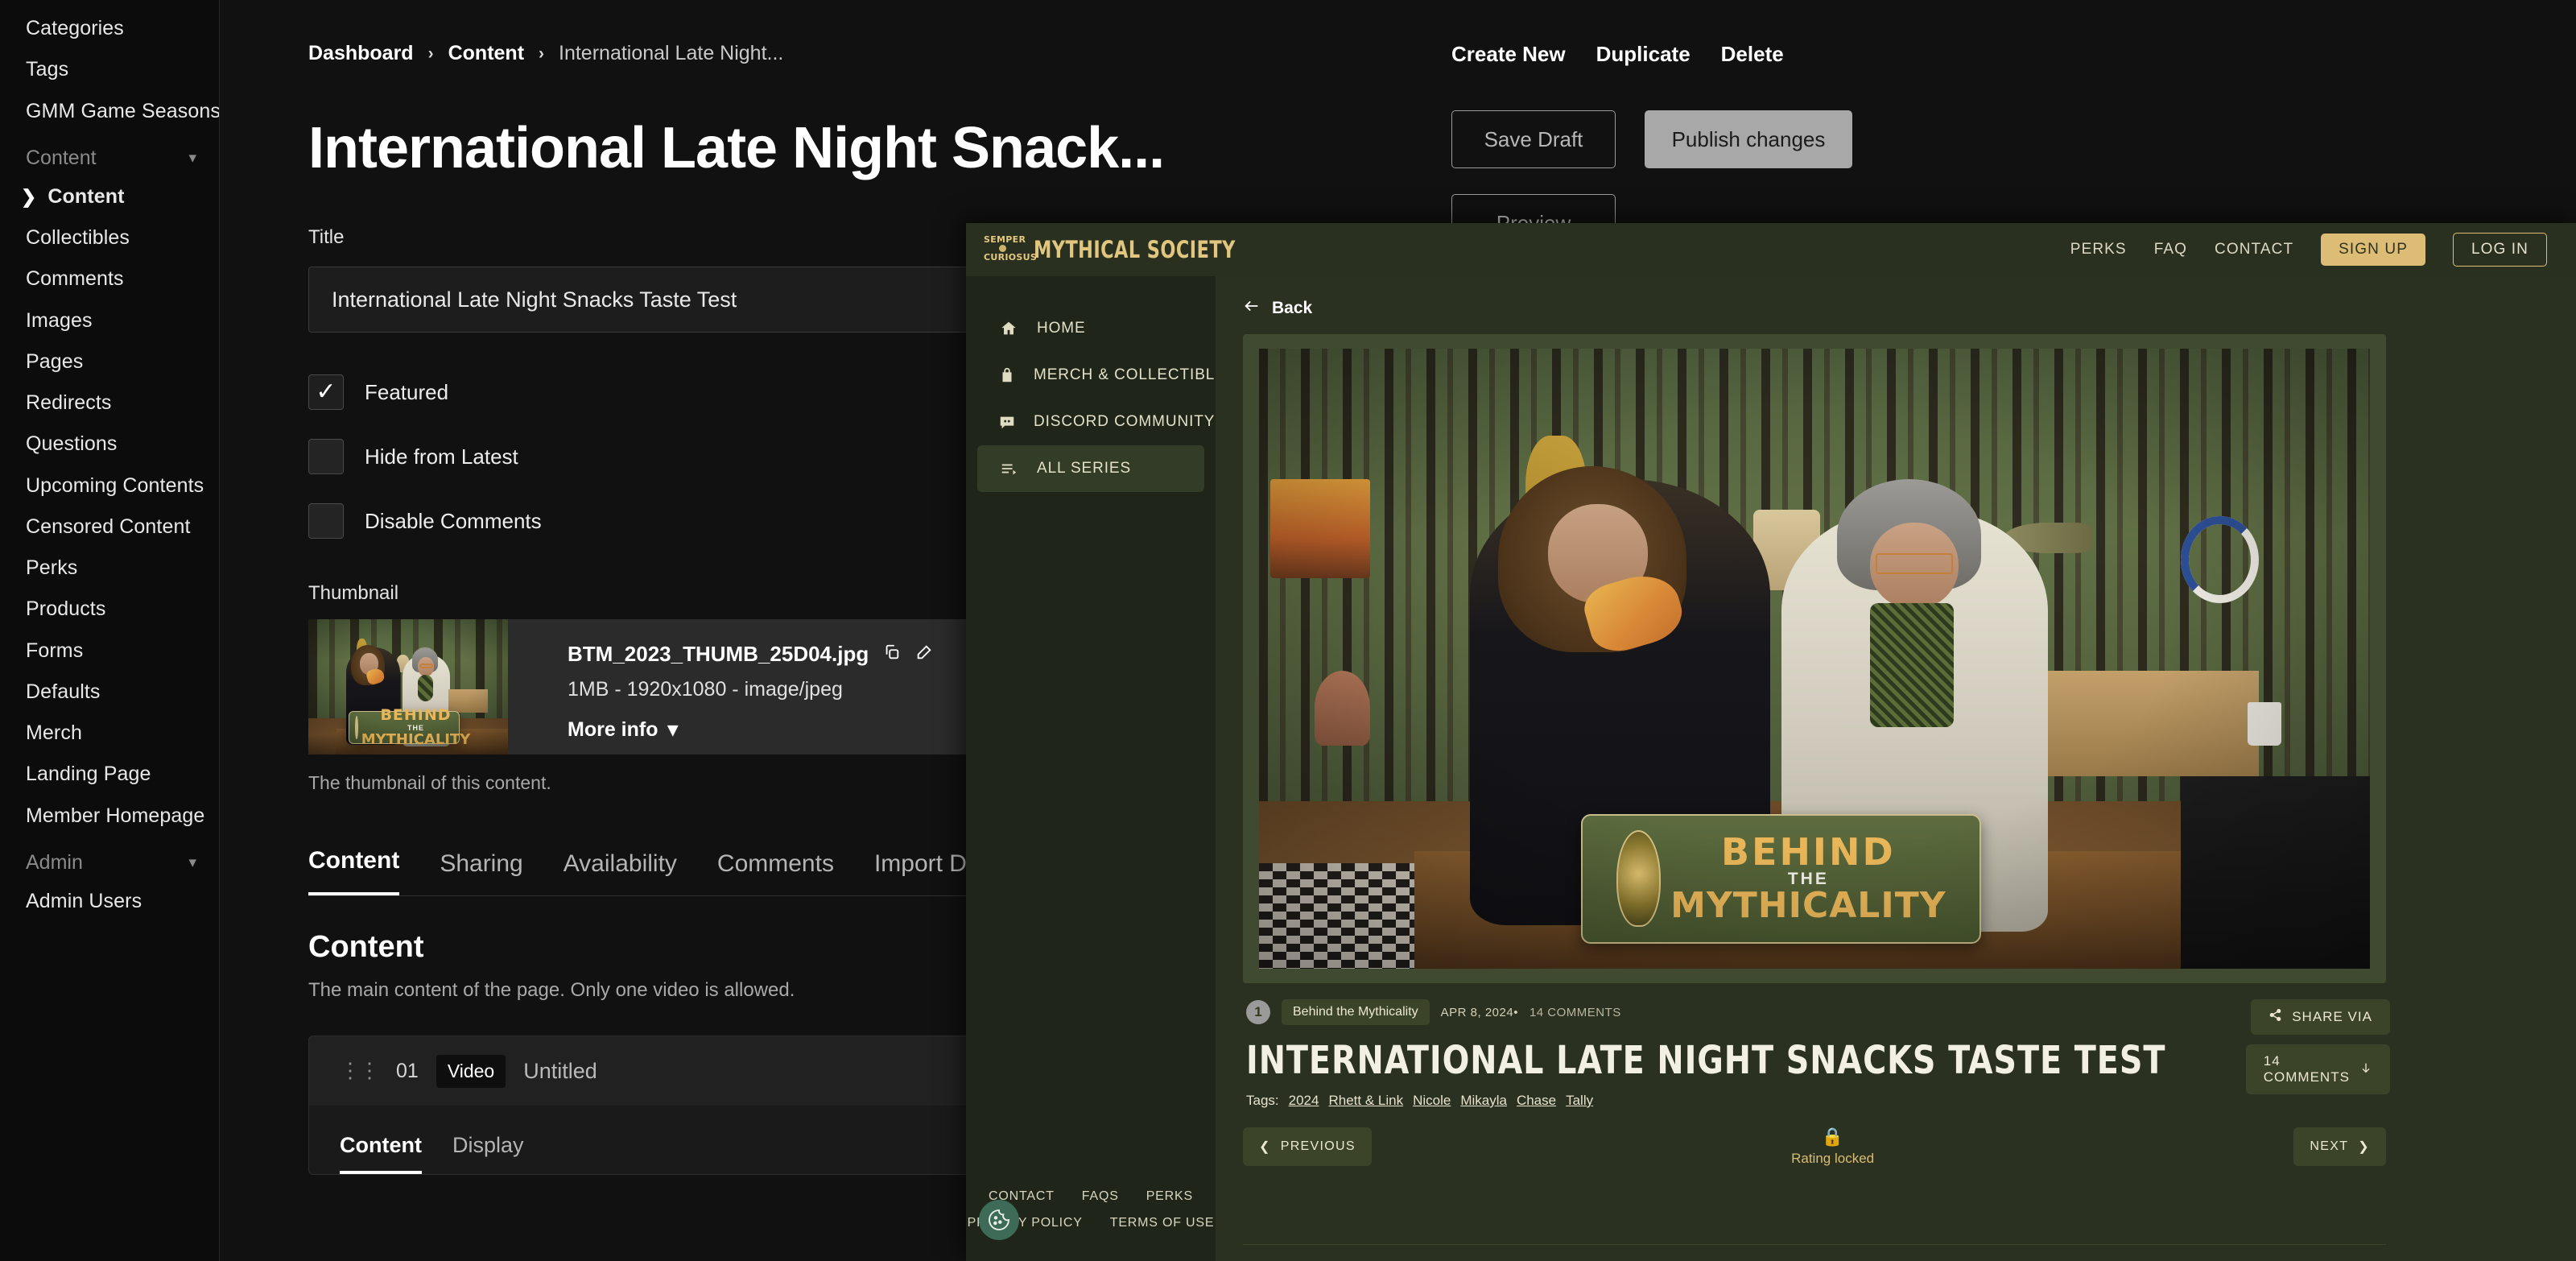 The width and height of the screenshot is (2576, 1261). What do you see at coordinates (326, 456) in the screenshot?
I see `hide-from-latest-checkbox: ✓` at bounding box center [326, 456].